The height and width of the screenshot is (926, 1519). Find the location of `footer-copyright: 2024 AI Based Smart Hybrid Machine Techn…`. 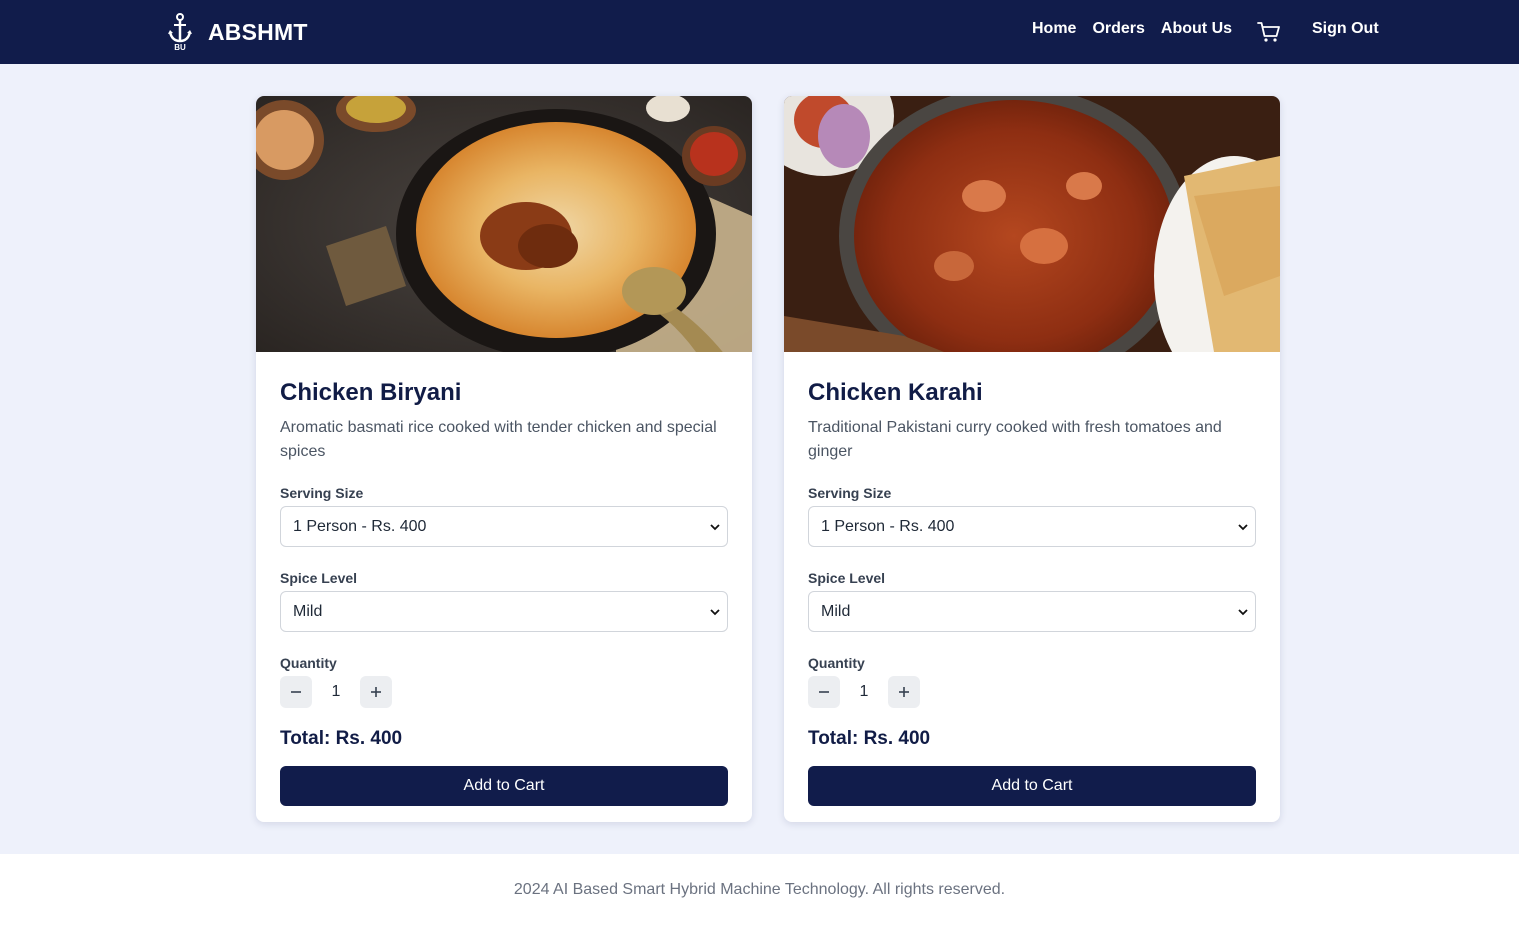

footer-copyright: 2024 AI Based Smart Hybrid Machine Techn… is located at coordinates (759, 889).